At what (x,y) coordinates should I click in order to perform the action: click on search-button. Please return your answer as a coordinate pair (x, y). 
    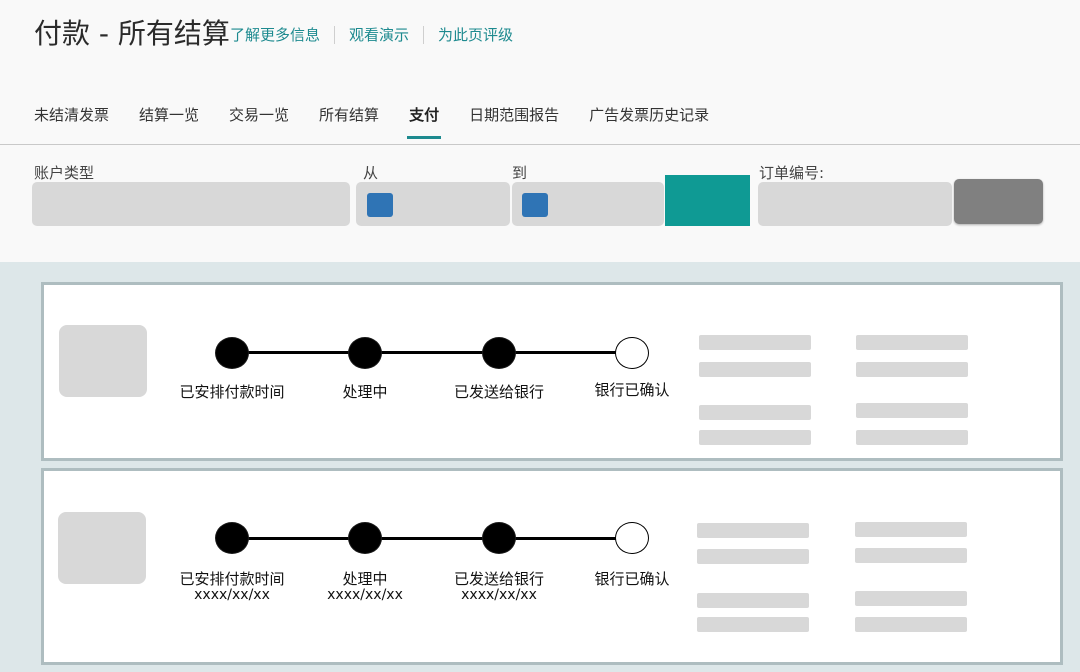
    Looking at the image, I should click on (707, 200).